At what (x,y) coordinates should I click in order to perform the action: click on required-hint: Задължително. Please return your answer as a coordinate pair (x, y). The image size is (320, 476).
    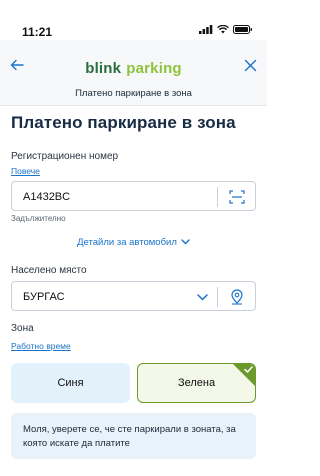
    Looking at the image, I should click on (38, 218).